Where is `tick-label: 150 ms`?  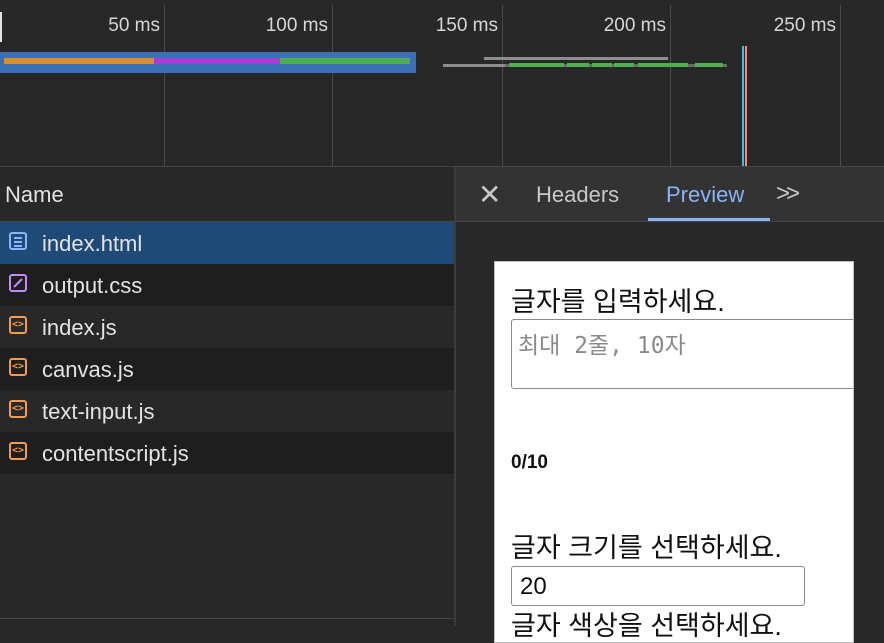 tick-label: 150 ms is located at coordinates (466, 25).